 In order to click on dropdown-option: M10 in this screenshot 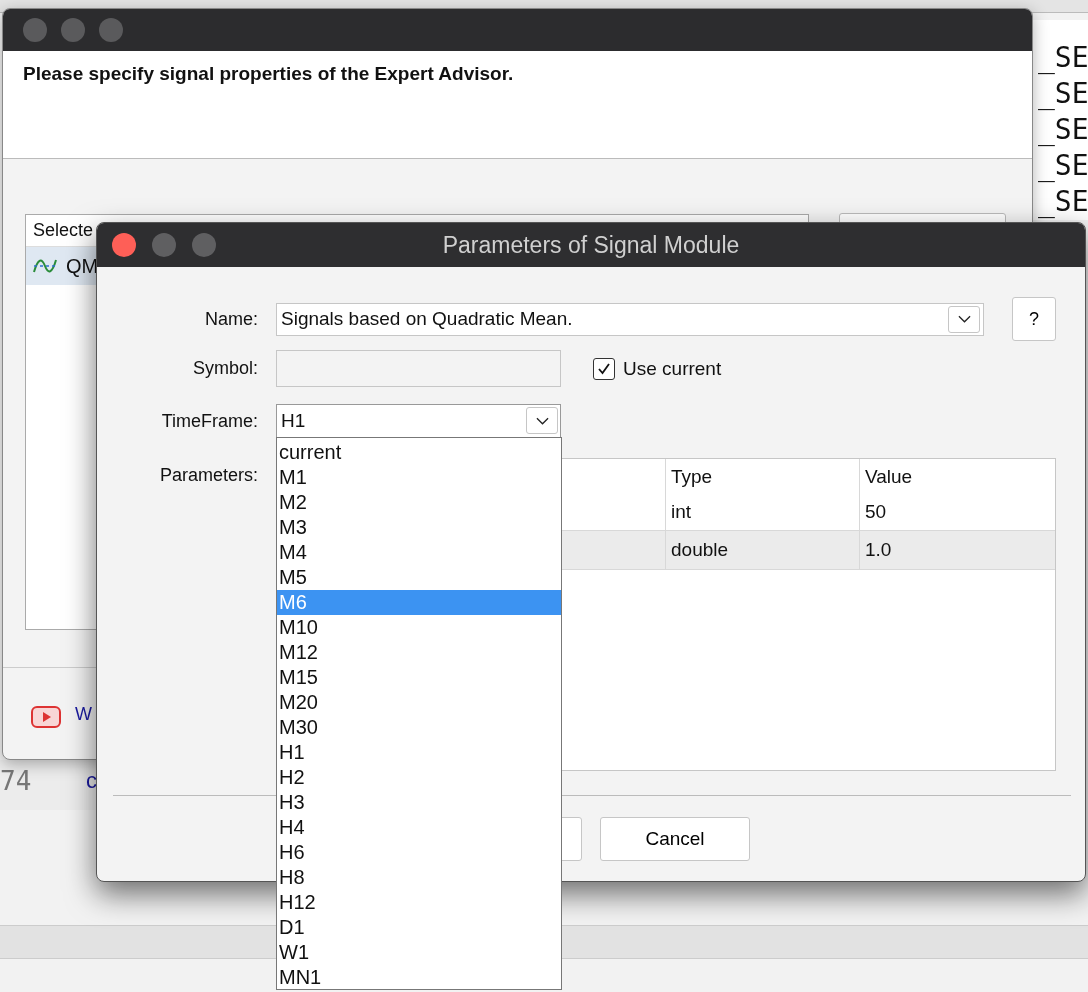, I will do `click(419, 627)`.